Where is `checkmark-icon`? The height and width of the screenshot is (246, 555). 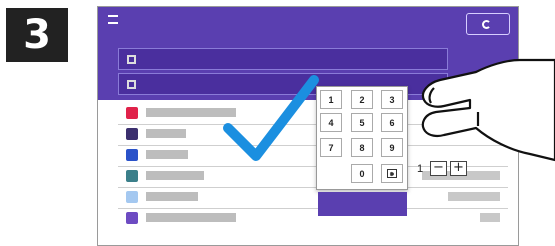 checkmark-icon is located at coordinates (271, 118).